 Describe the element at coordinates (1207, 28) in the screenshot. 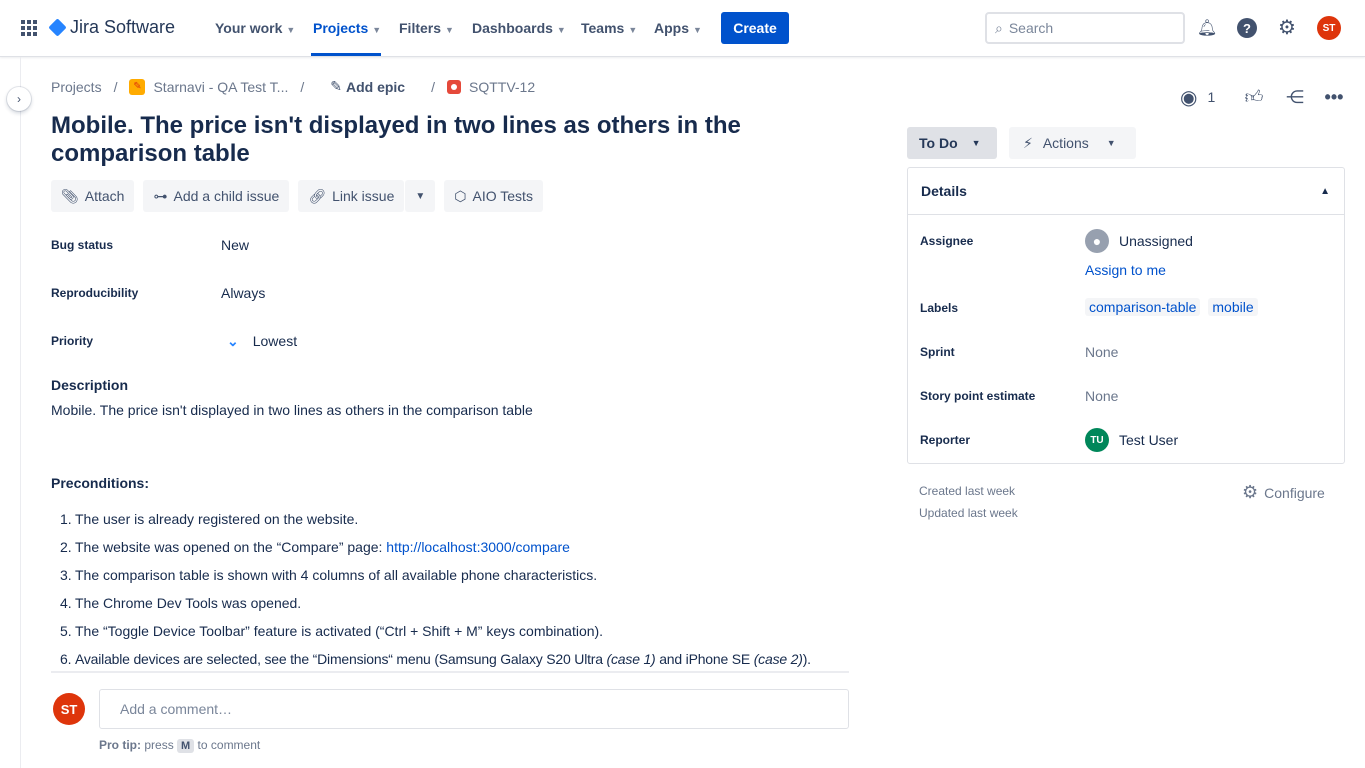

I see `notifications-icon: 🔔︎` at that location.